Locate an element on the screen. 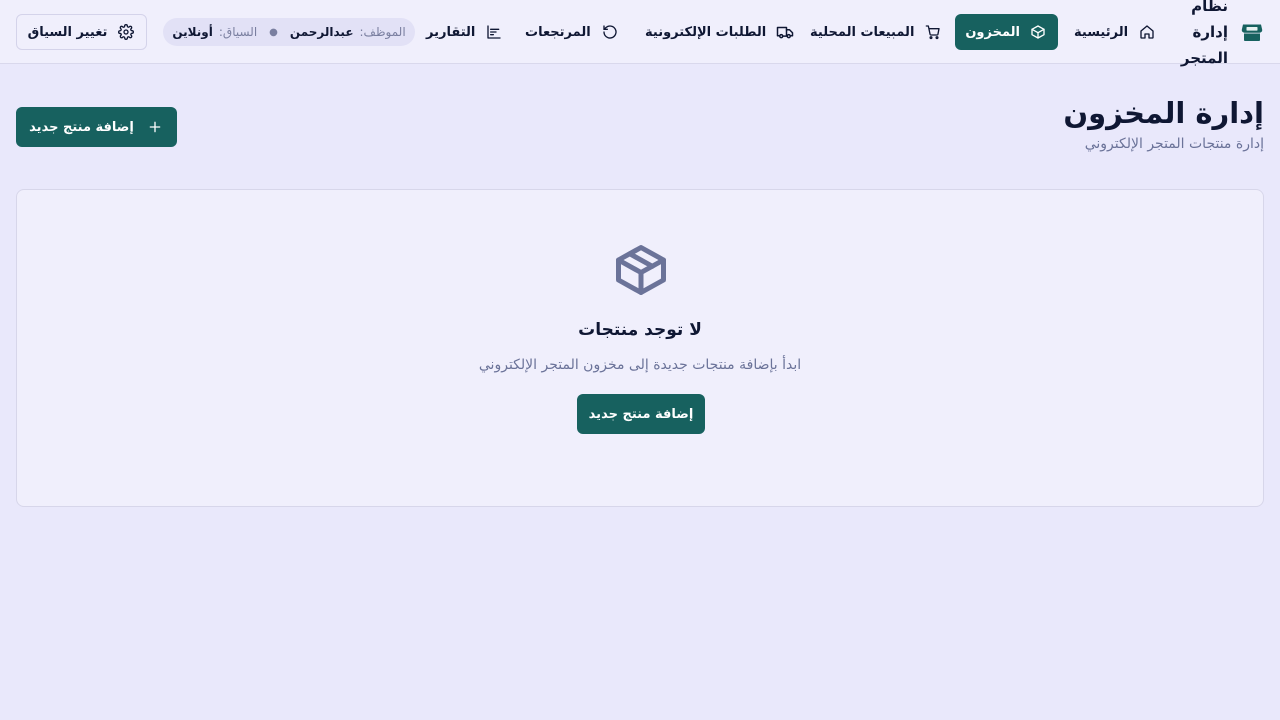 The image size is (1280, 720). store-icon is located at coordinates (1252, 32).